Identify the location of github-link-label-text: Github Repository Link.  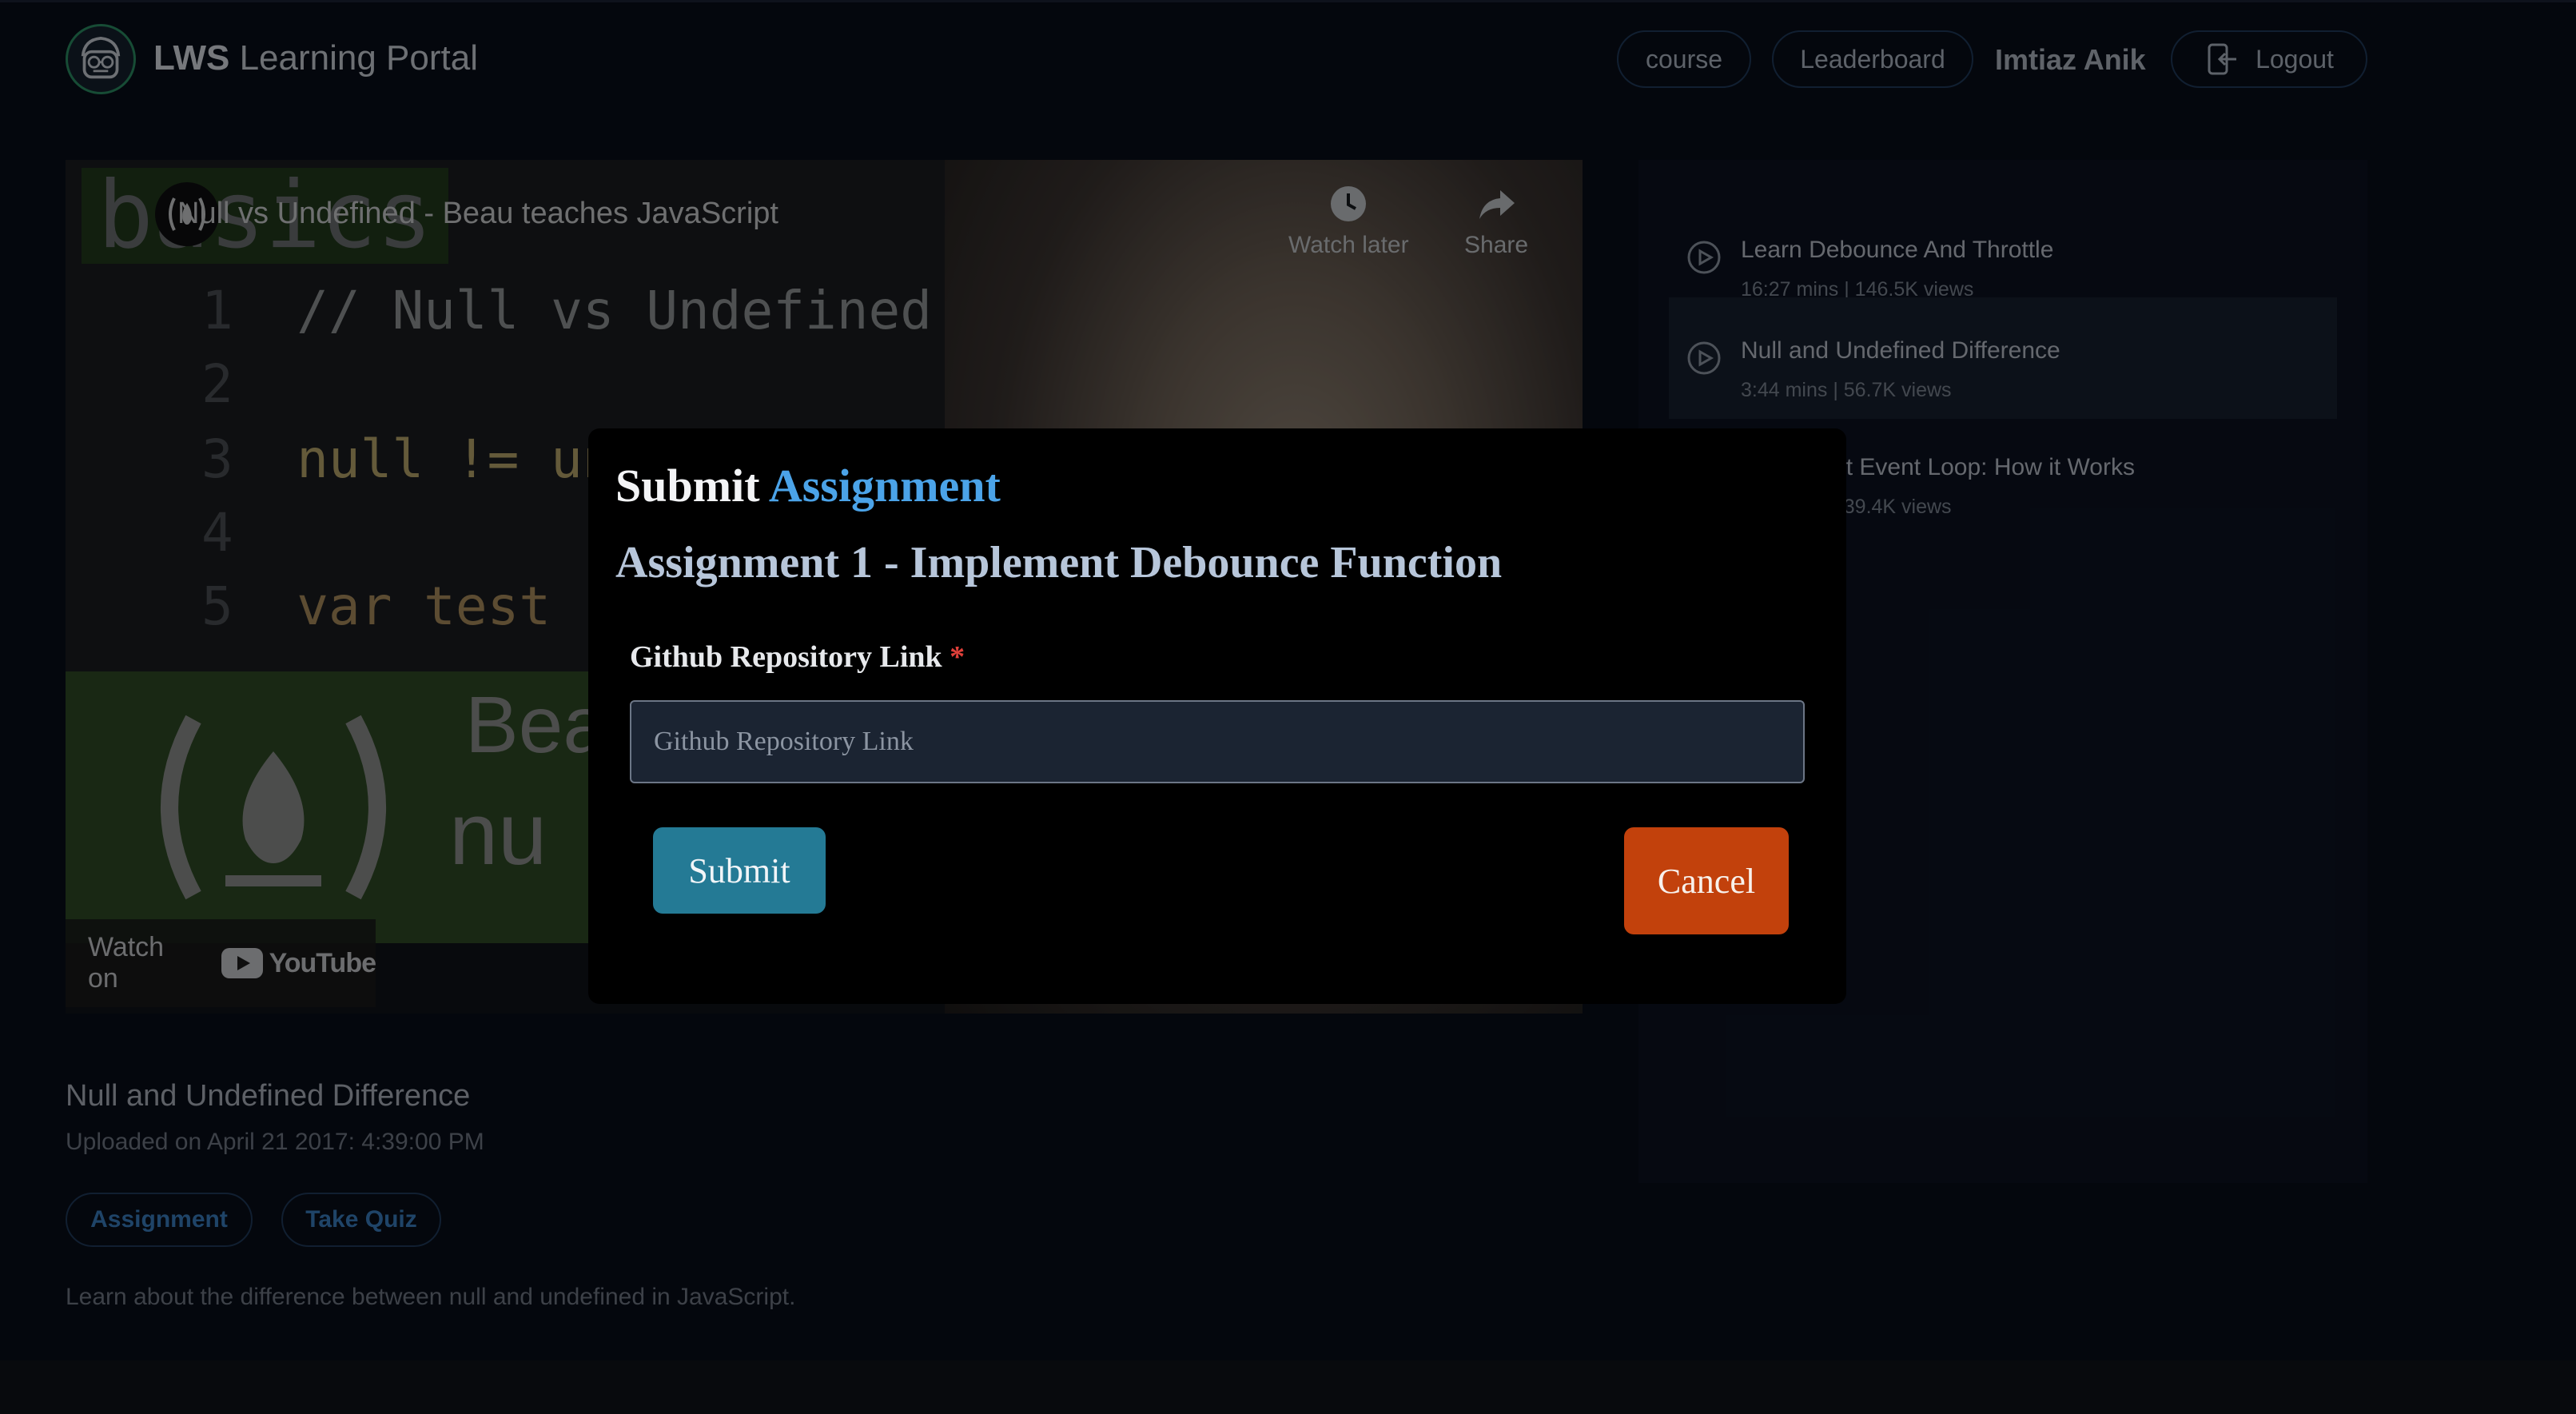
(786, 657).